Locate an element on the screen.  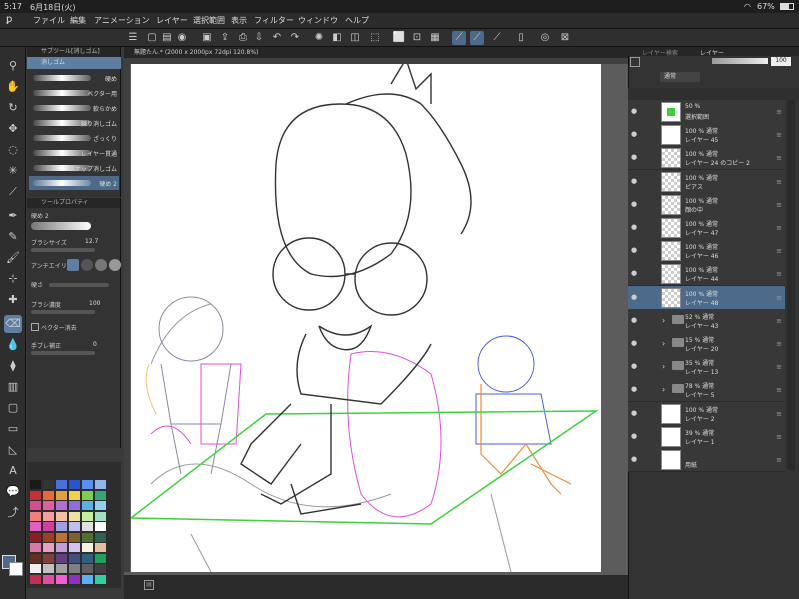
grid-icon: ▦ is located at coordinates (435, 38).